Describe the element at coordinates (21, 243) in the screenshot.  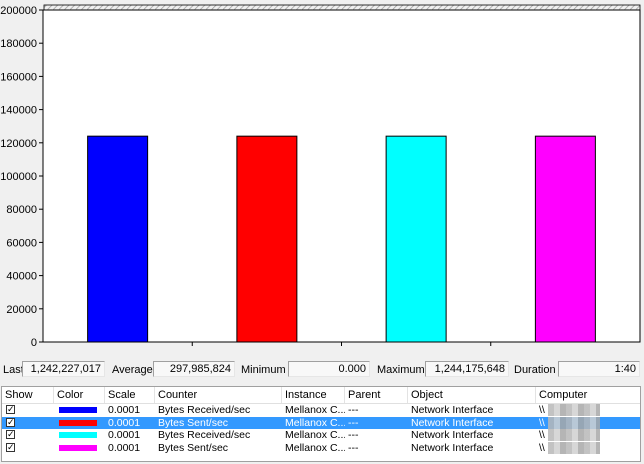
I see `y-tick-label: 60000` at that location.